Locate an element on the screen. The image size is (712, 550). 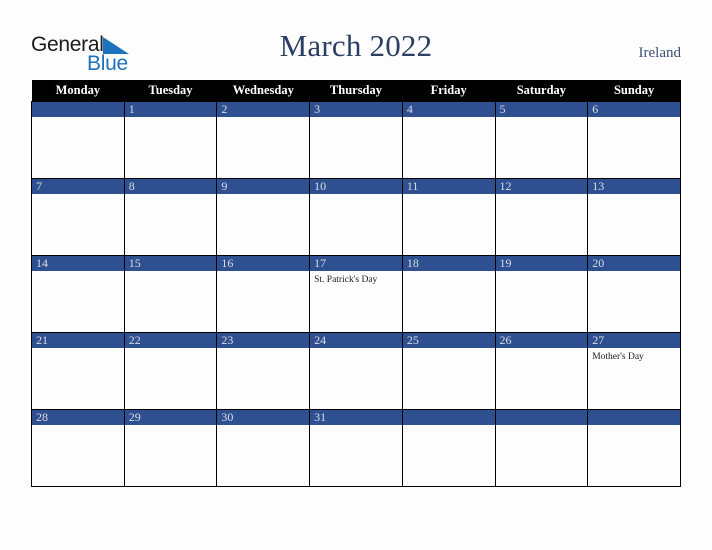
calendar-day-cell: 19 is located at coordinates (541, 294).